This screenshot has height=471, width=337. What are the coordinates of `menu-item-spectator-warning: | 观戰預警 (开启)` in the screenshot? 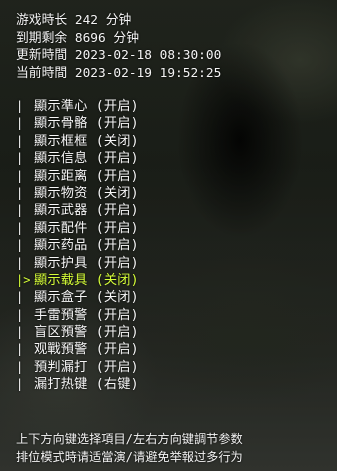 It's located at (77, 349).